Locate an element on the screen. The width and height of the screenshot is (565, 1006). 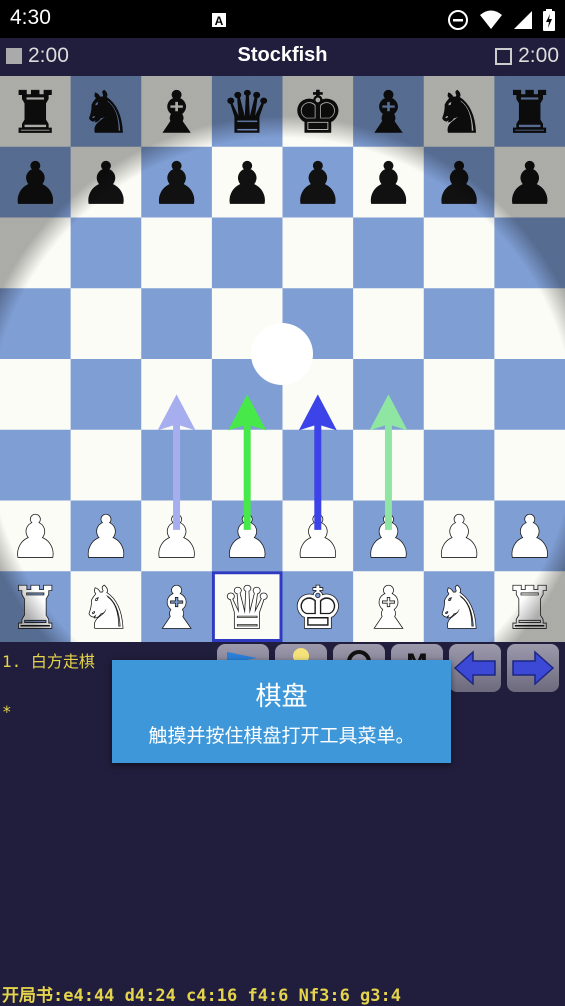
wifi-icon is located at coordinates (491, 19).